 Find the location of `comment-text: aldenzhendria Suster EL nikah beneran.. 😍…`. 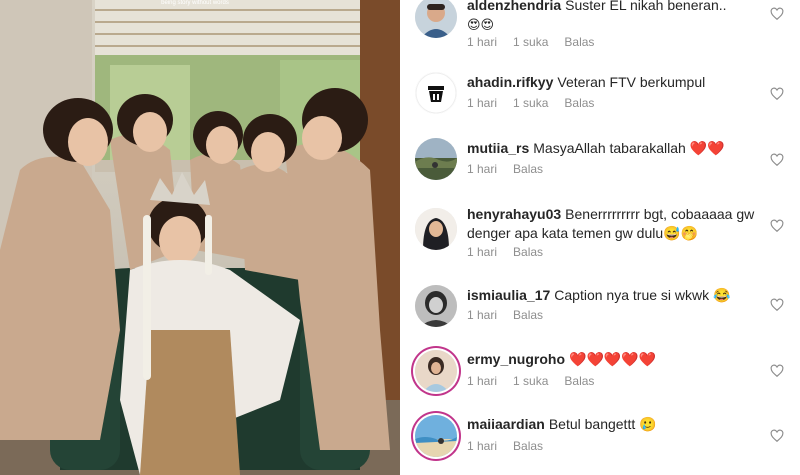

comment-text: aldenzhendria Suster EL nikah beneran.. 😍… is located at coordinates (614, 17).